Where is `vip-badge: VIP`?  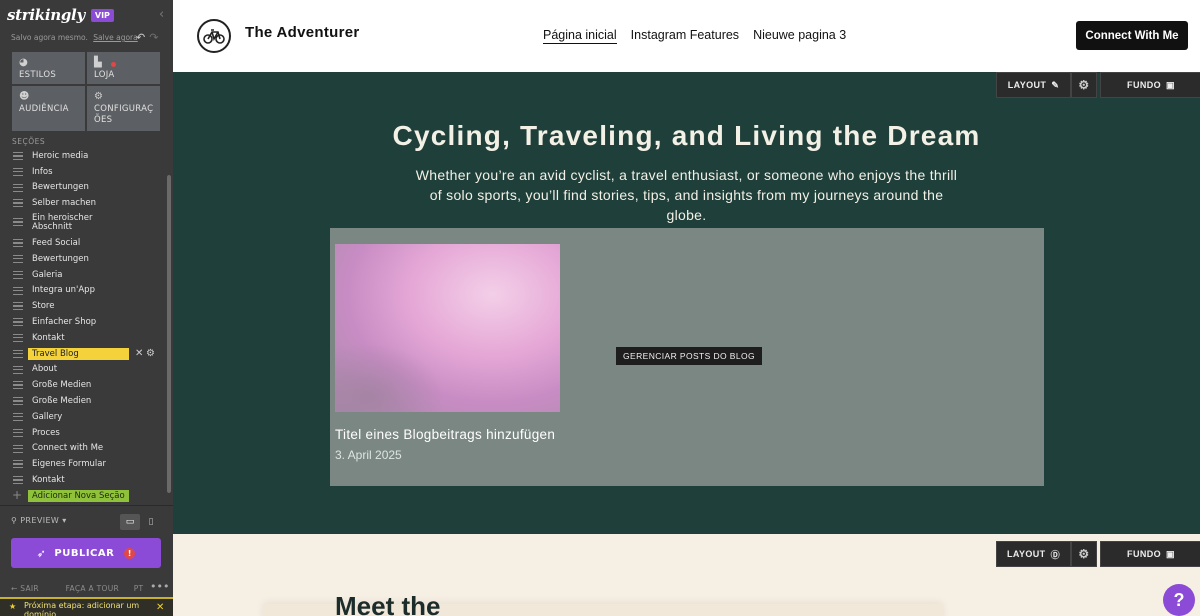 vip-badge: VIP is located at coordinates (102, 15).